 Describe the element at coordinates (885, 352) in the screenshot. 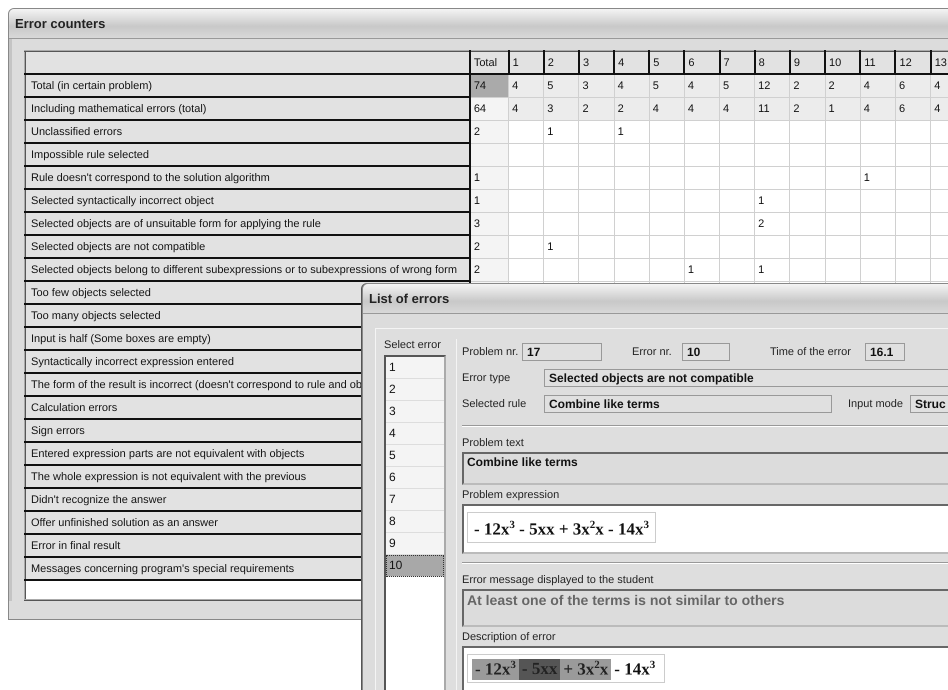

I see `time-field: 16.1` at that location.